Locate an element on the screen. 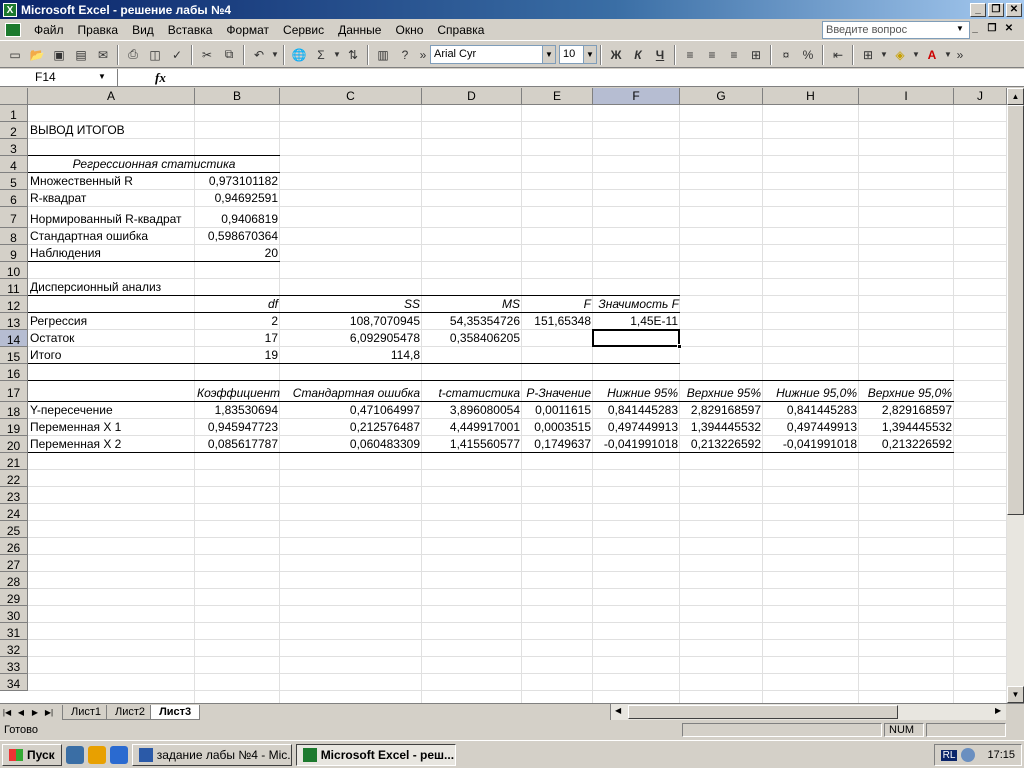  sheet-tab-3: Лист3 is located at coordinates (175, 712).